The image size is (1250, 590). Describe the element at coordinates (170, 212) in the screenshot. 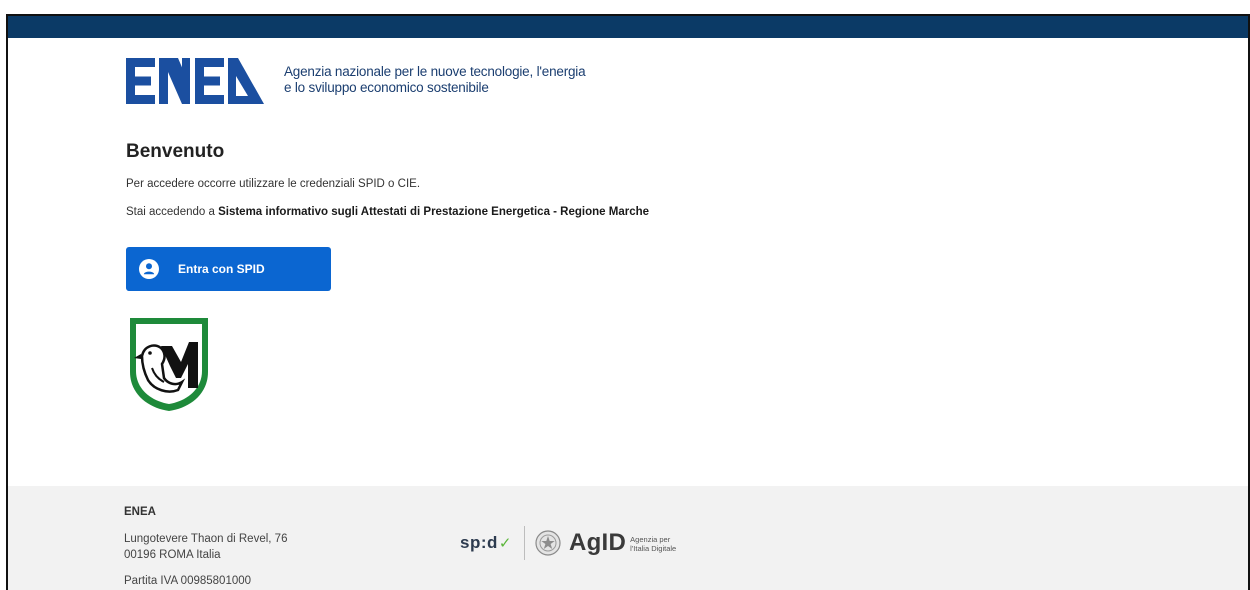

I see `accessing-prefix: Stai accedendo a` at that location.